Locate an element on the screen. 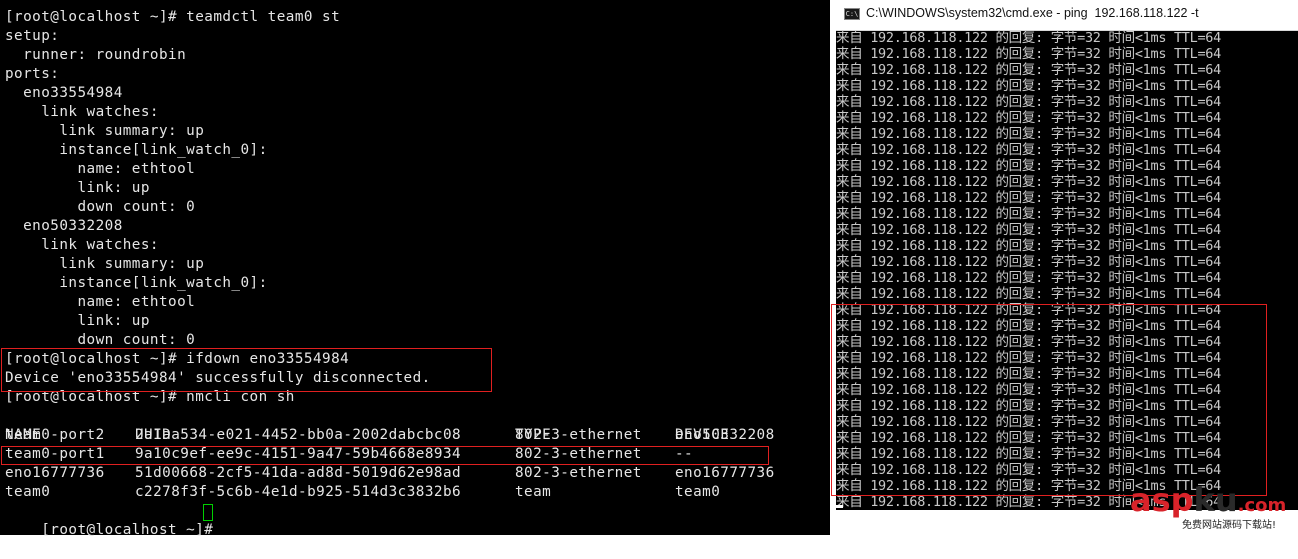 This screenshot has width=1298, height=559. cell-type: team is located at coordinates (533, 492).